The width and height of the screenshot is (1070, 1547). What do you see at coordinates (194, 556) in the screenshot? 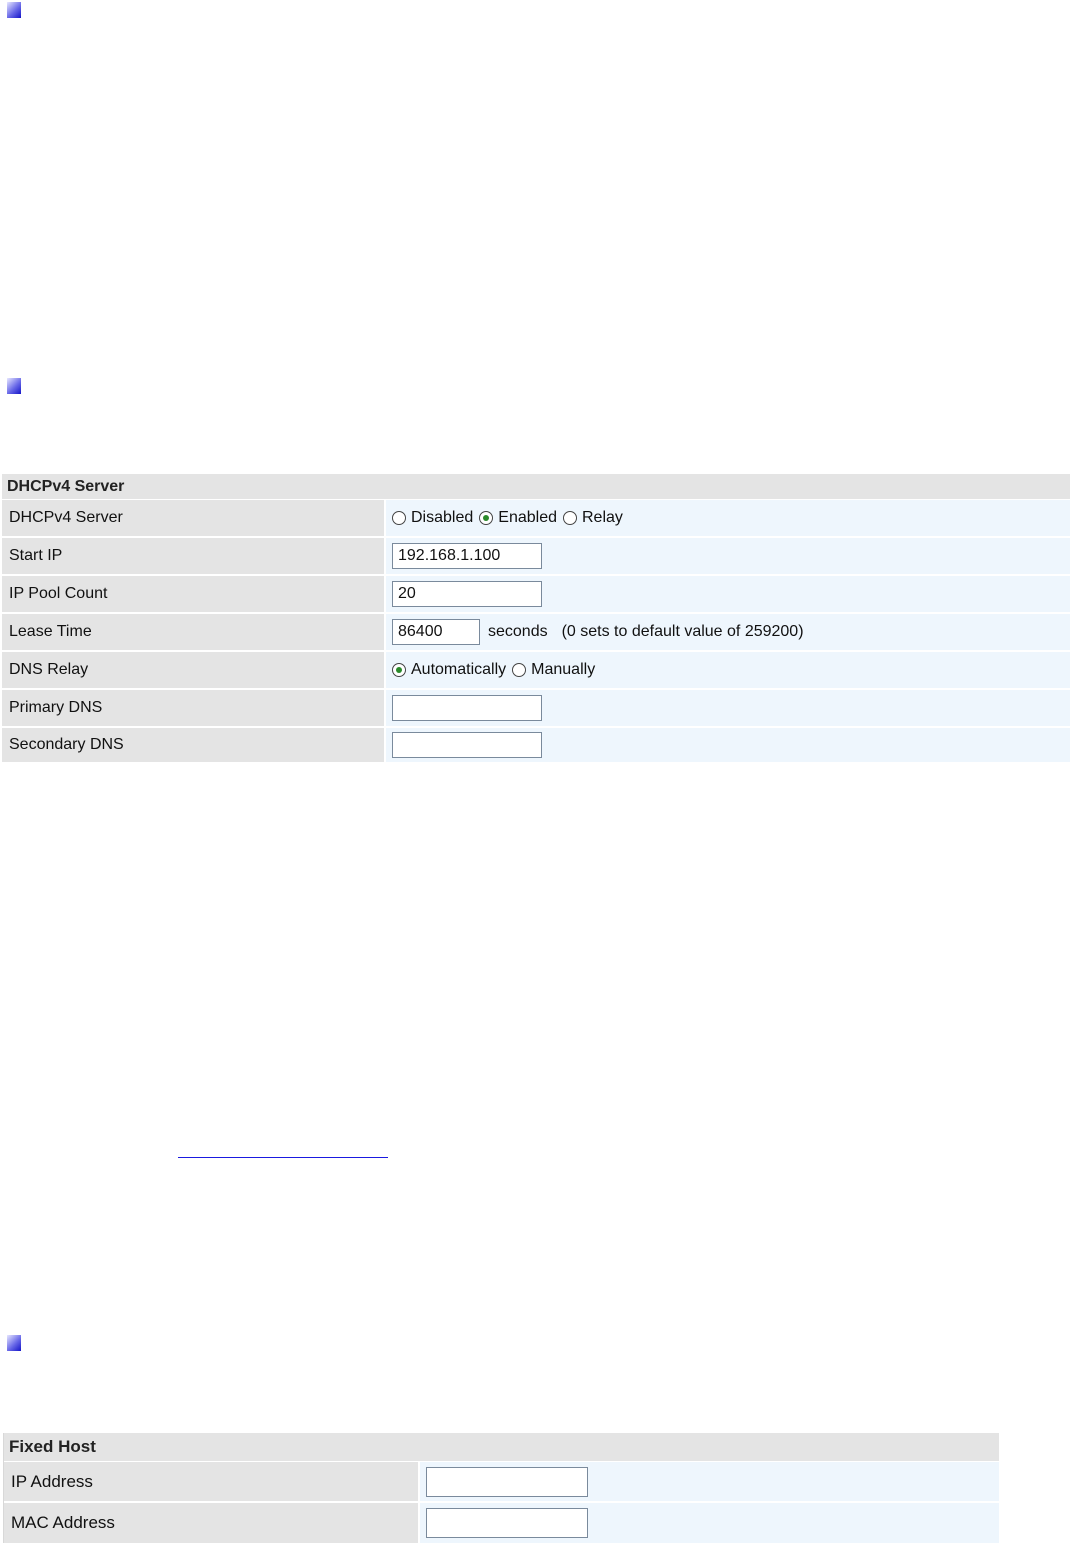
I see `row-label: Start IP` at bounding box center [194, 556].